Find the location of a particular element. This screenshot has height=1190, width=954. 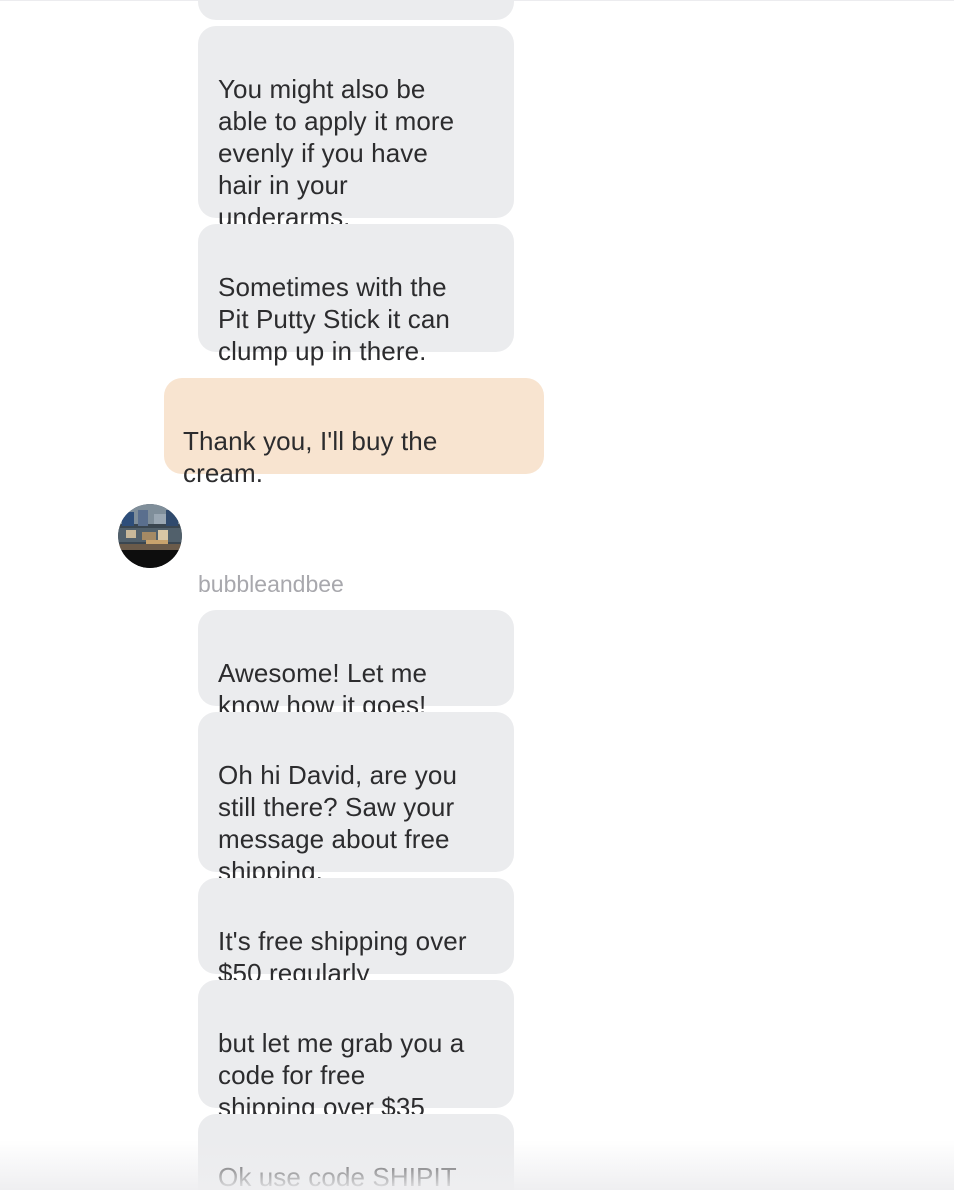

message-bubble: It's free shipping over $50 regularly is located at coordinates (356, 933).